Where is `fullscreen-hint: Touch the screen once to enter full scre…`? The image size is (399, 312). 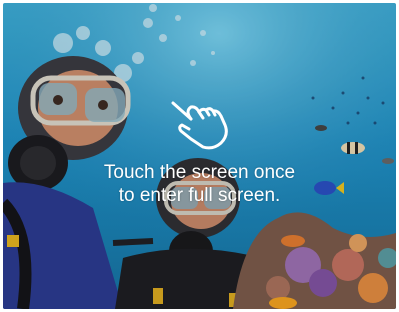
fullscreen-hint: Touch the screen once to enter full scre… is located at coordinates (199, 184).